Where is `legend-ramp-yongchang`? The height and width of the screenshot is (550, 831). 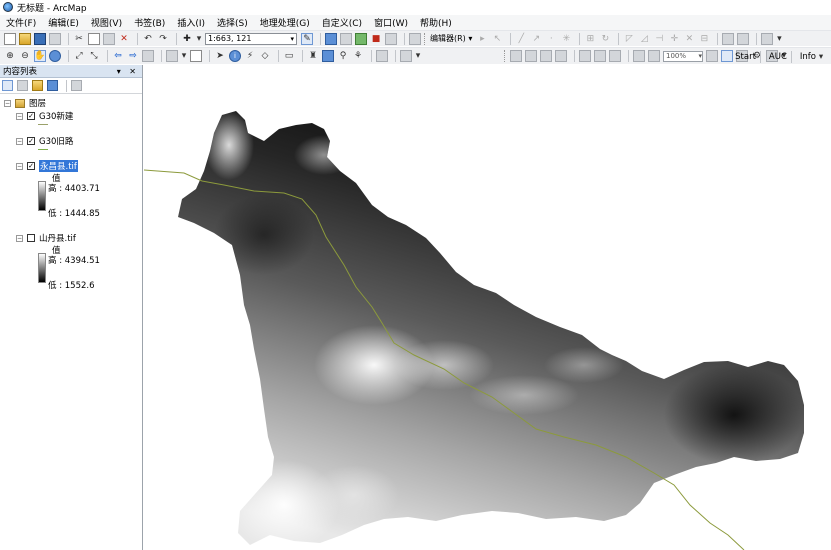
legend-ramp-yongchang is located at coordinates (42, 196).